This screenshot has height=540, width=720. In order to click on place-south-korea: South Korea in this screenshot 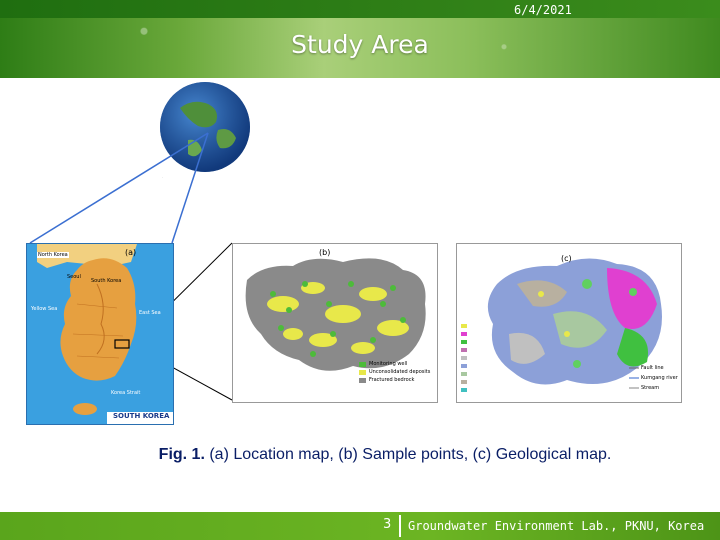, I will do `click(106, 281)`.